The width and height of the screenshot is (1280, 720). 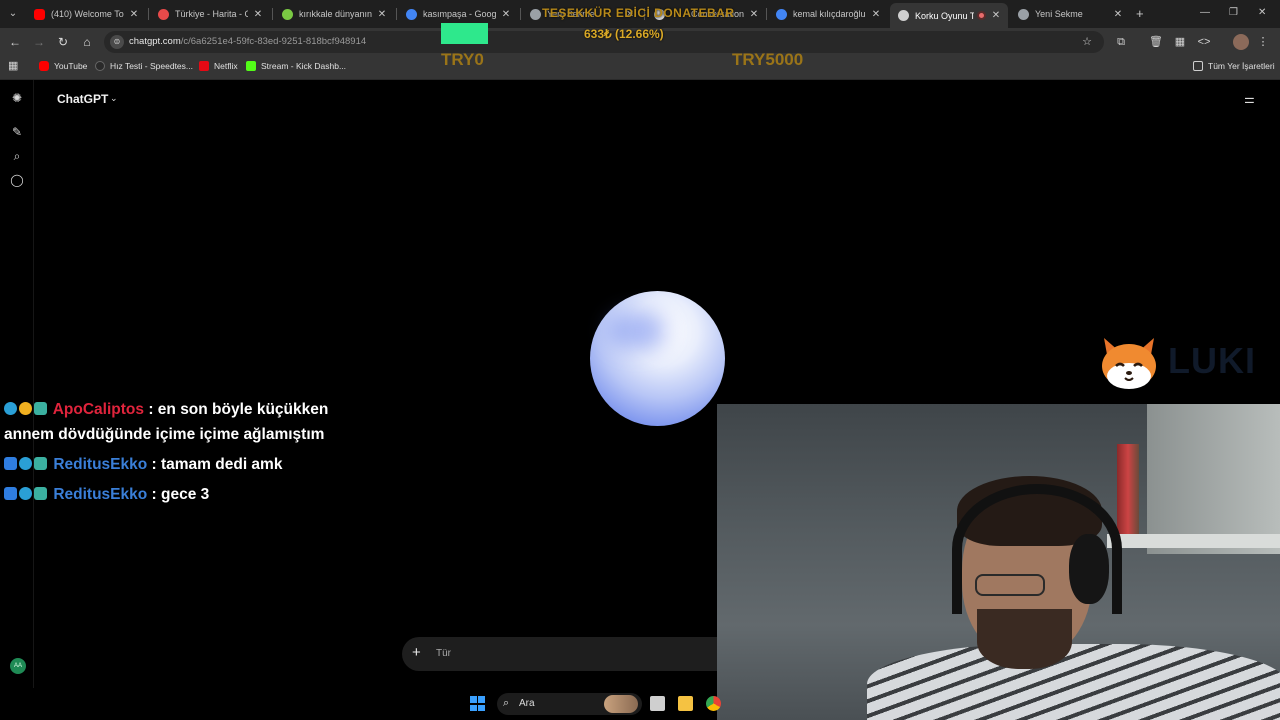 I want to click on chat-text: gece 3, so click(x=185, y=494).